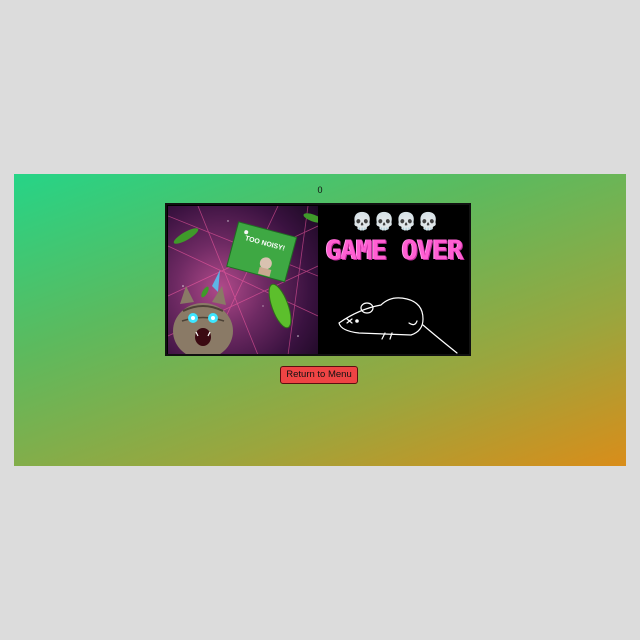 The height and width of the screenshot is (640, 640). Describe the element at coordinates (398, 325) in the screenshot. I see `dead-mouse-drawing` at that location.